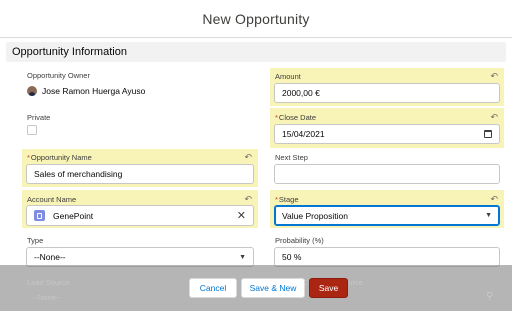  I want to click on close-date-label-text: Close Date, so click(297, 117).